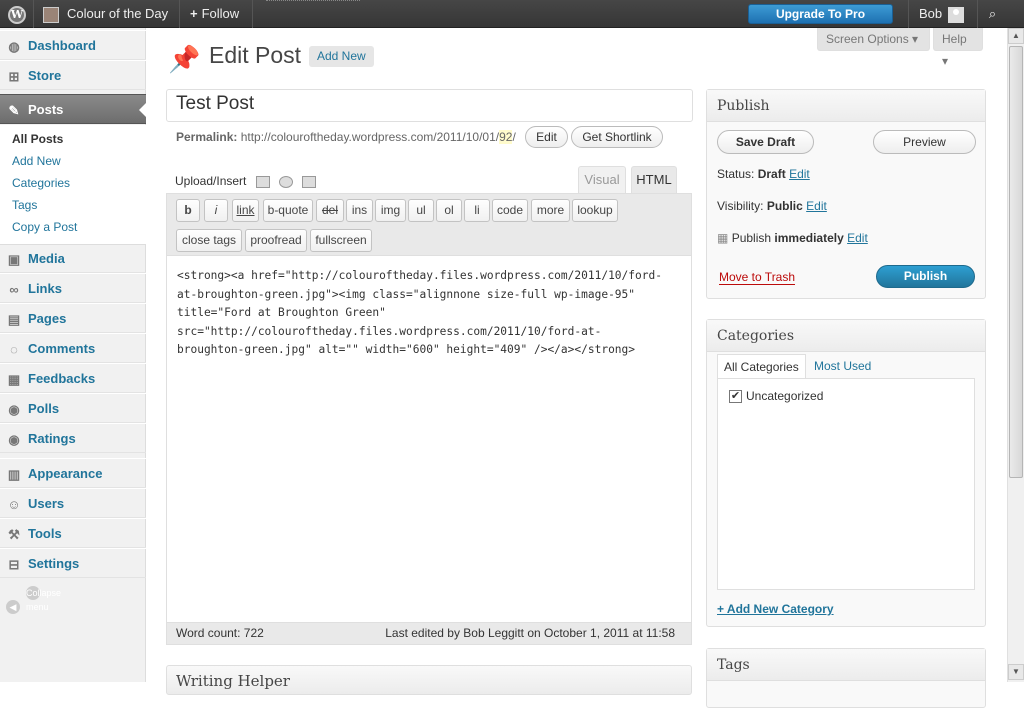  I want to click on sidebar-item-feedbacks: ▦ Feedbacks, so click(73, 378).